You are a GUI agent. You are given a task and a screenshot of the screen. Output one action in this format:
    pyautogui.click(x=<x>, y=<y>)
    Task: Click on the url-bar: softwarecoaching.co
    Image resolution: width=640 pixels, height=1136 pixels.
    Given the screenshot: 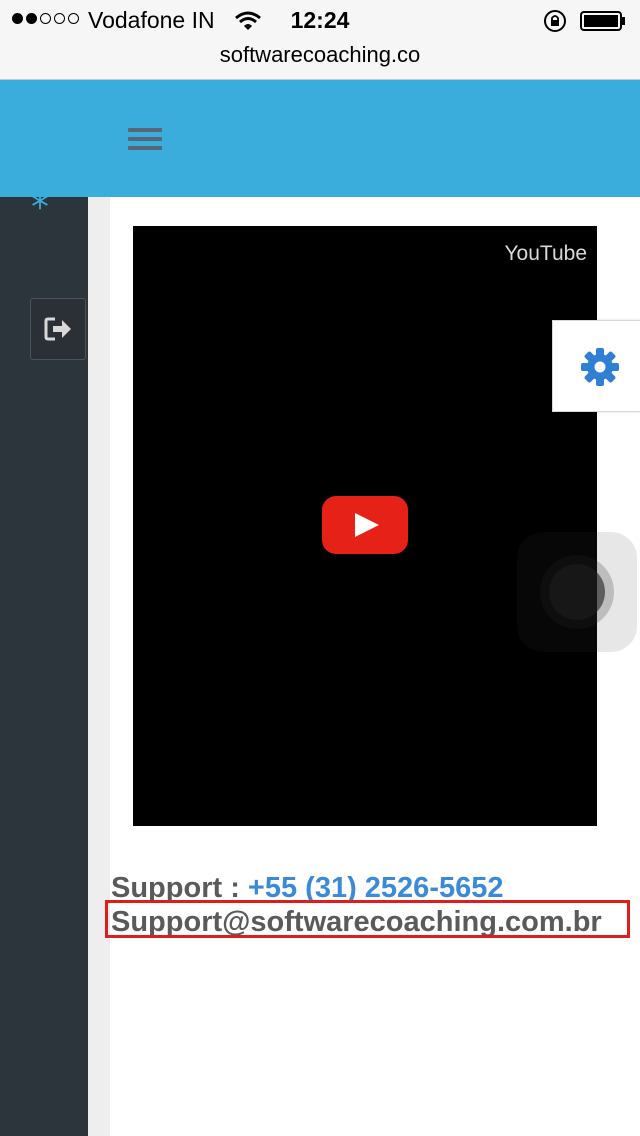 What is the action you would take?
    pyautogui.click(x=320, y=60)
    